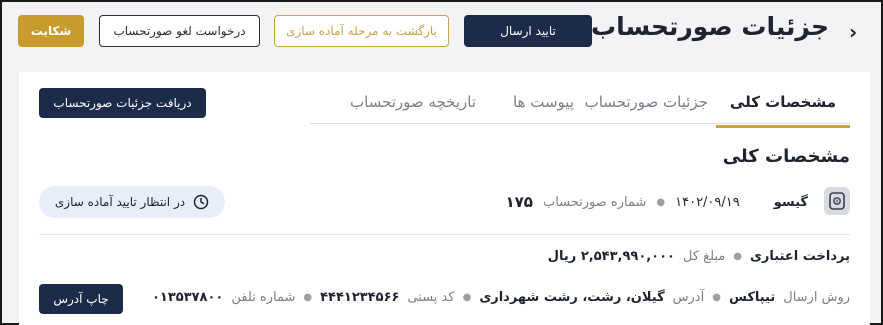 Image resolution: width=883 pixels, height=325 pixels. Describe the element at coordinates (263, 297) in the screenshot. I see `phone-label: شماره تلفن` at that location.